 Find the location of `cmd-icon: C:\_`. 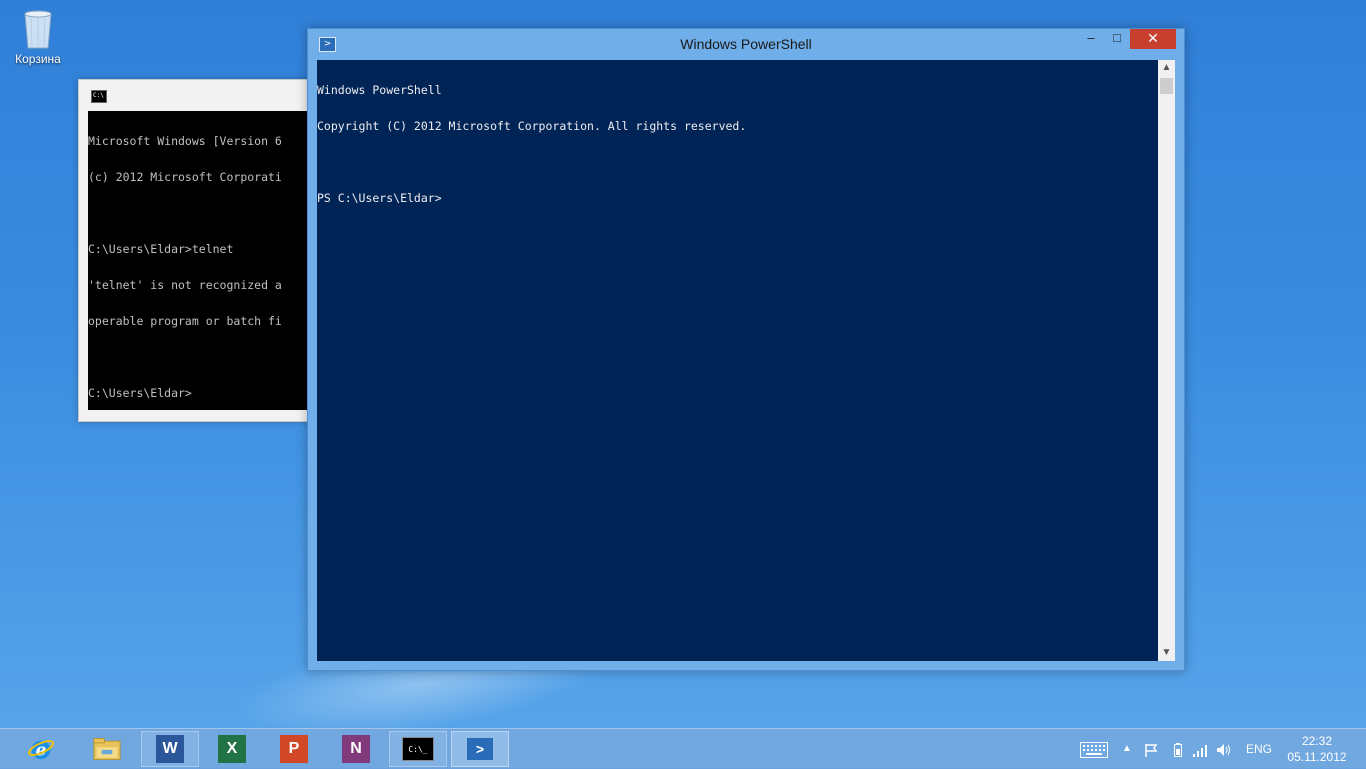

cmd-icon: C:\_ is located at coordinates (418, 749).